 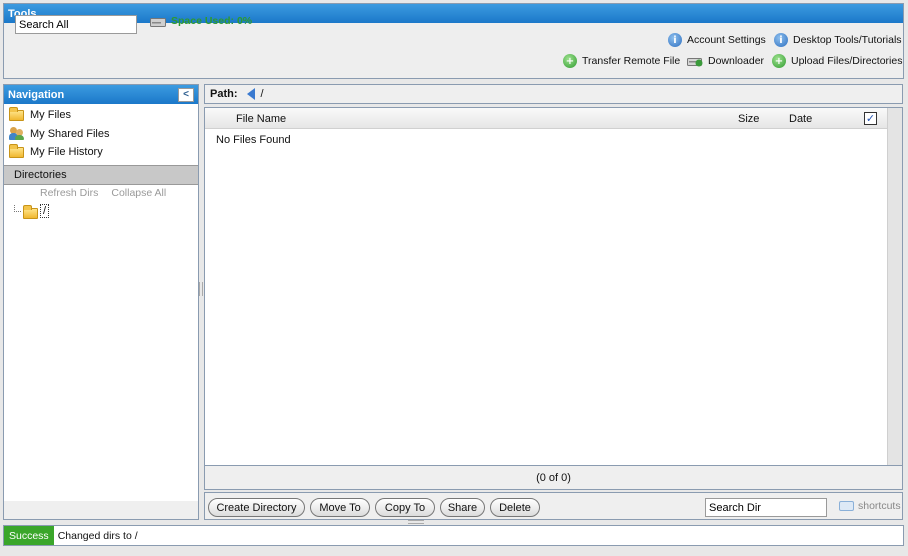 I want to click on empty-message: No Files Found, so click(x=253, y=140).